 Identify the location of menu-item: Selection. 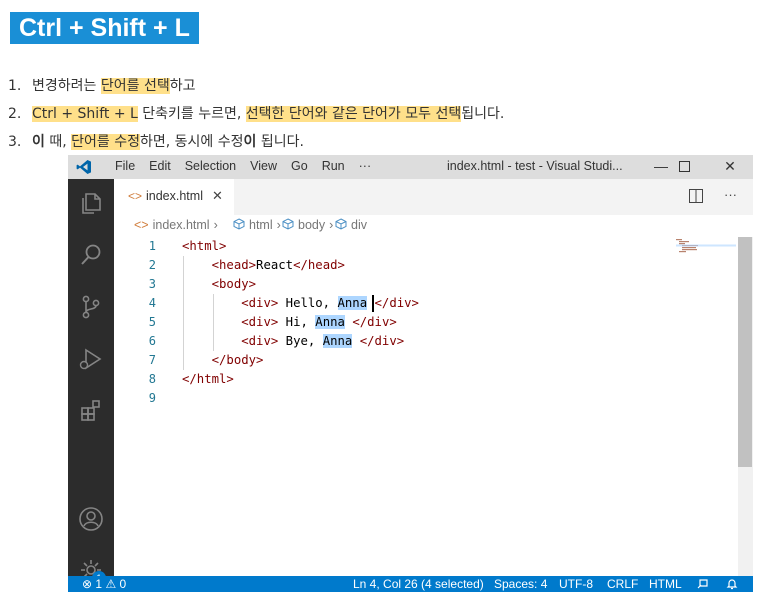
(210, 167).